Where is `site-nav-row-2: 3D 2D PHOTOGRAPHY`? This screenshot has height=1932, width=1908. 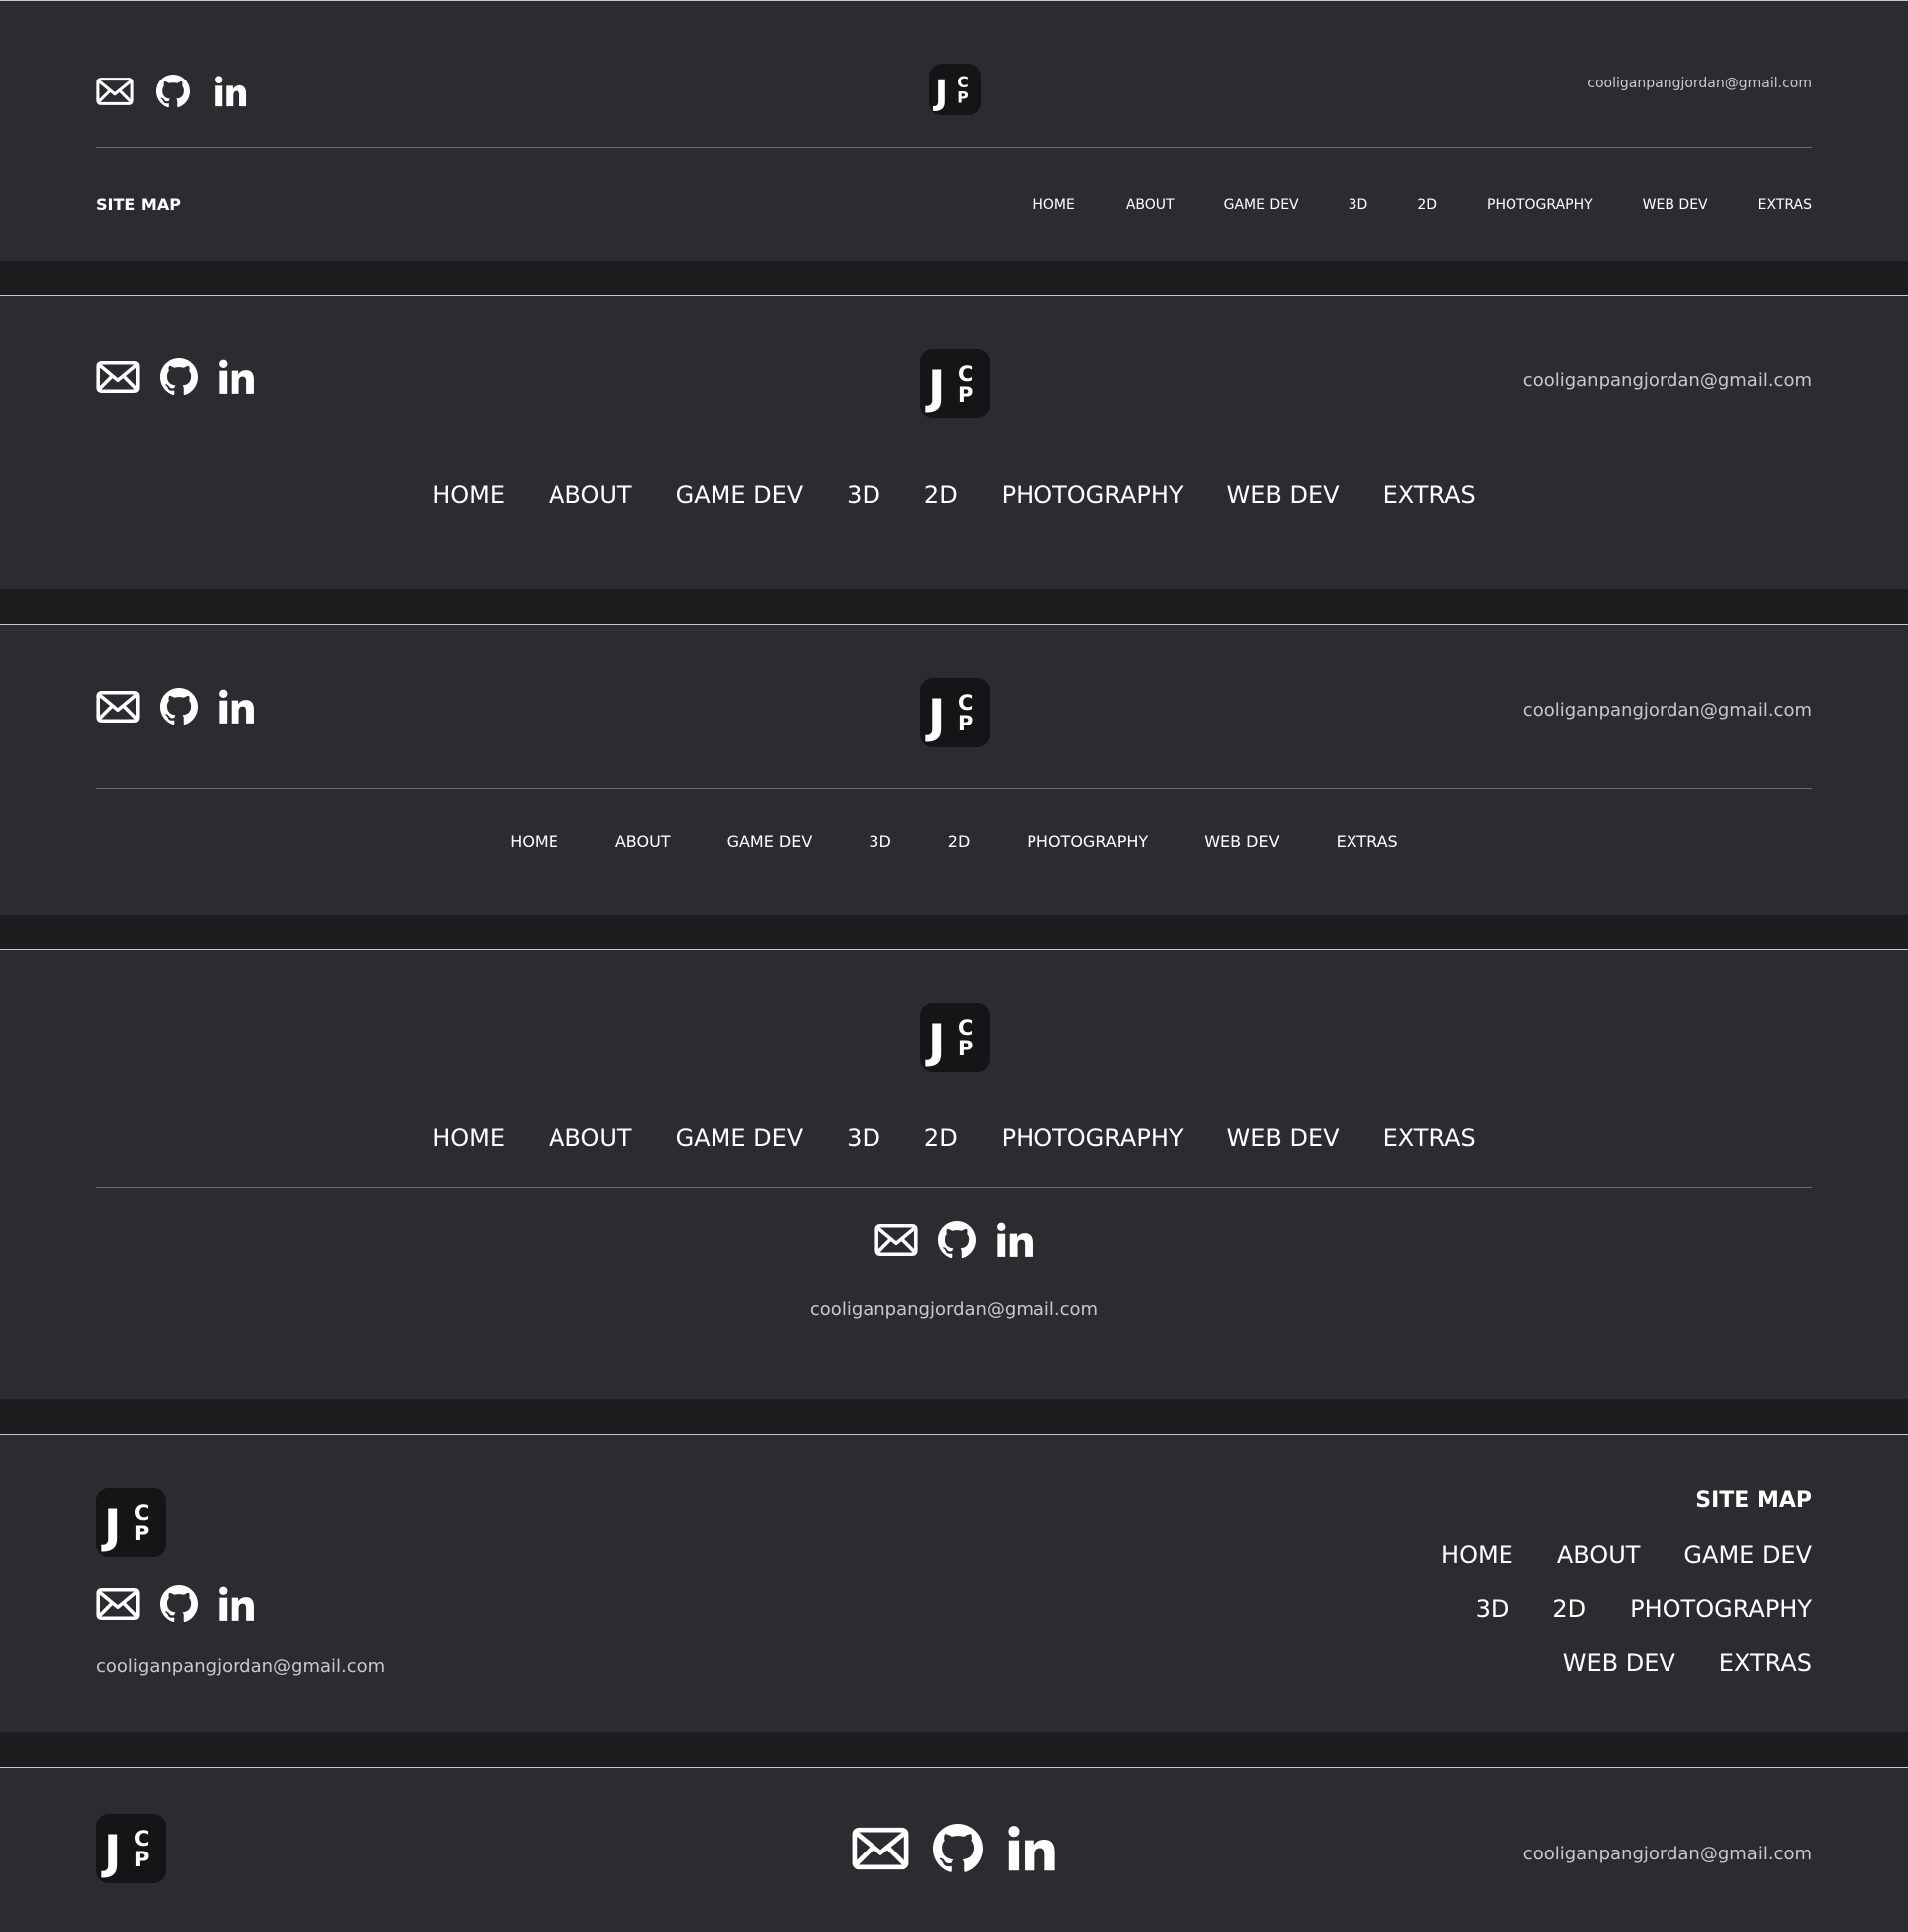
site-nav-row-2: 3D 2D PHOTOGRAPHY is located at coordinates (1644, 1609).